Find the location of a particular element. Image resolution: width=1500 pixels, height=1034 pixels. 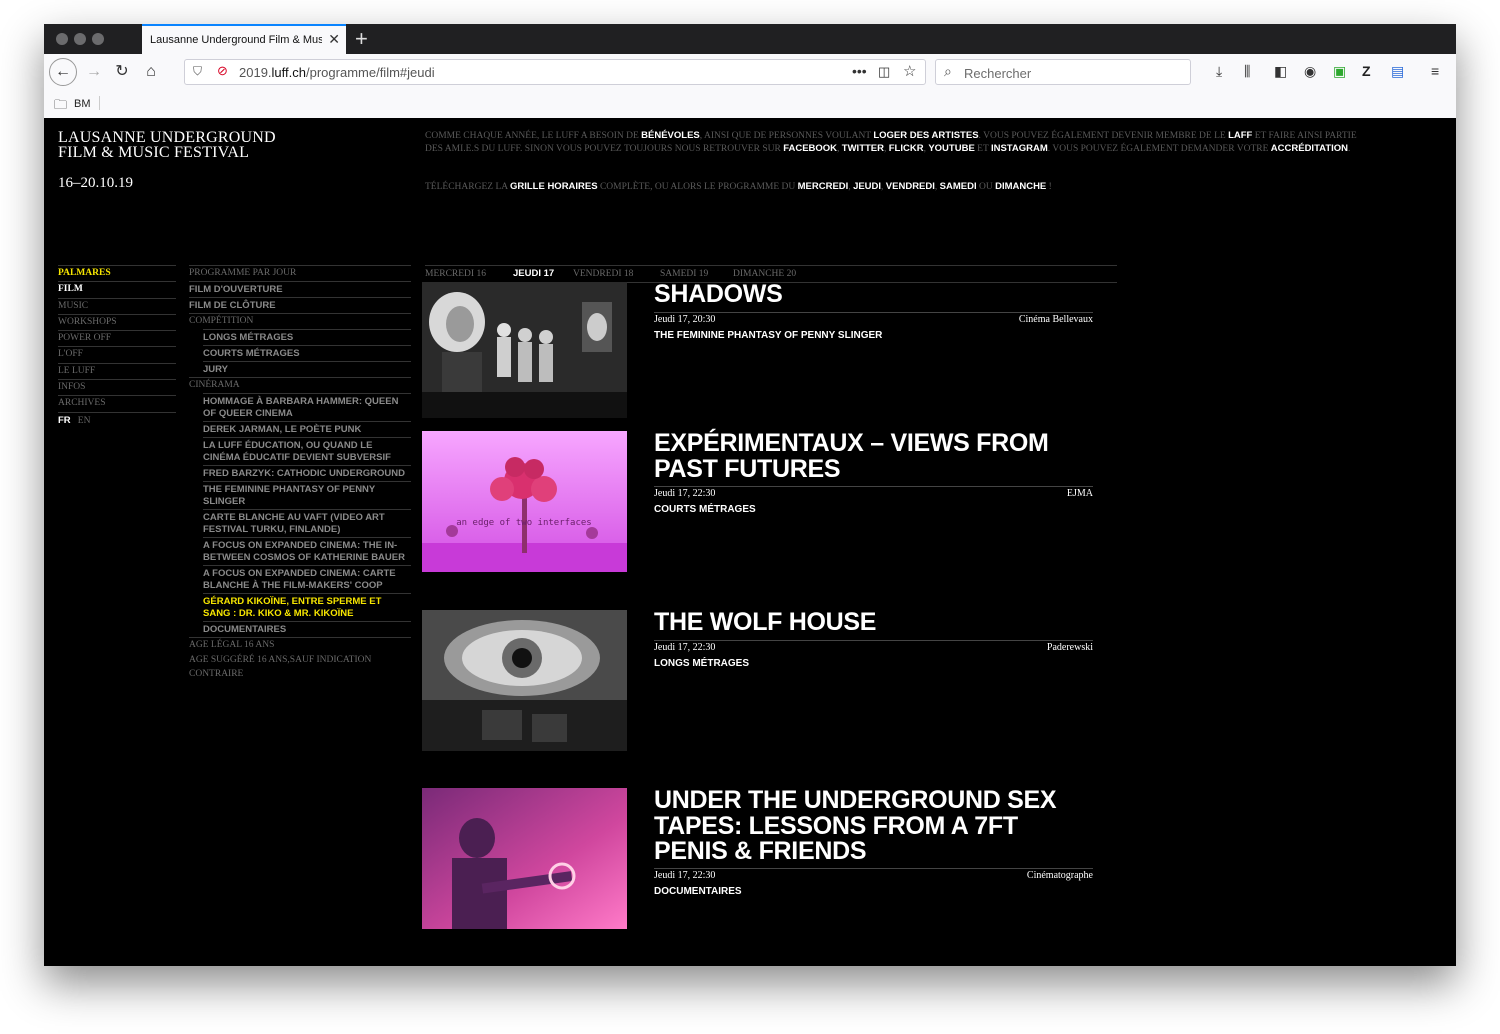

account-icon: ◉ is located at coordinates (1310, 71).